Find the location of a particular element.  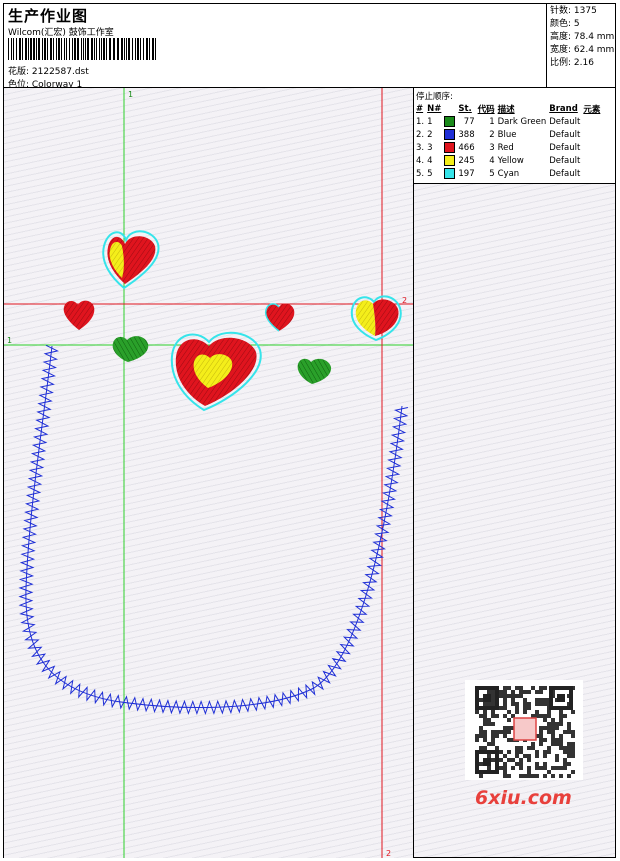

heart-green-right is located at coordinates (314, 371).